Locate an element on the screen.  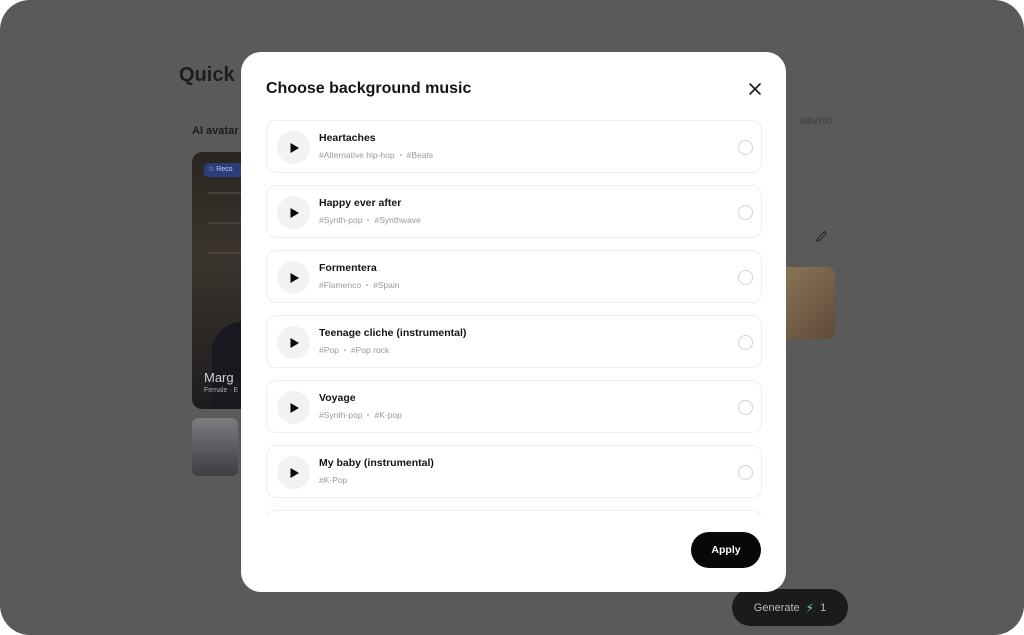
track-name: Teenage cliche (instrumental) is located at coordinates (393, 333).